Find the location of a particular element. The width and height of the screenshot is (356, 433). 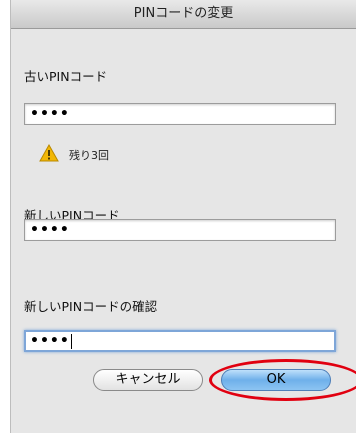

attempts-warning: 残り3回 is located at coordinates (74, 154).